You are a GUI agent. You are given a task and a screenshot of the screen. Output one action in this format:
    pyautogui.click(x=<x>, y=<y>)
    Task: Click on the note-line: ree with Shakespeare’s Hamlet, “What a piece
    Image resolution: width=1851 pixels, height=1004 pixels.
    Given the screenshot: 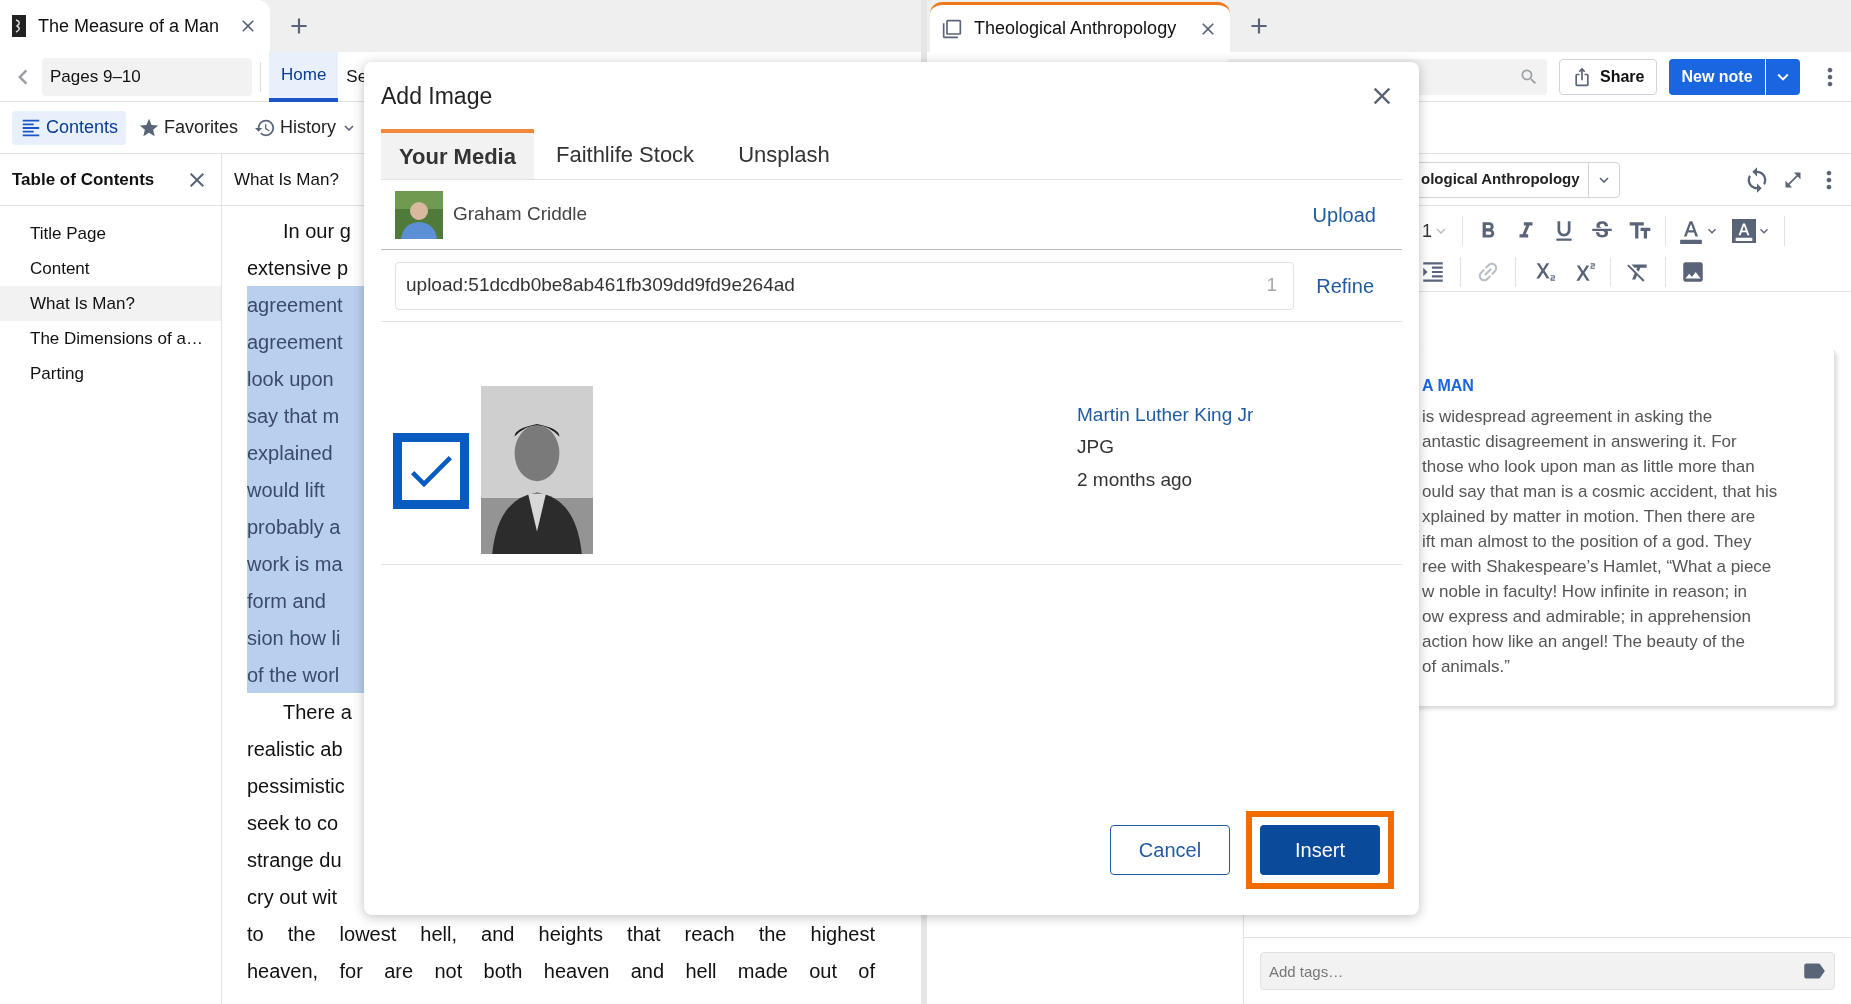 What is the action you would take?
    pyautogui.click(x=1597, y=567)
    